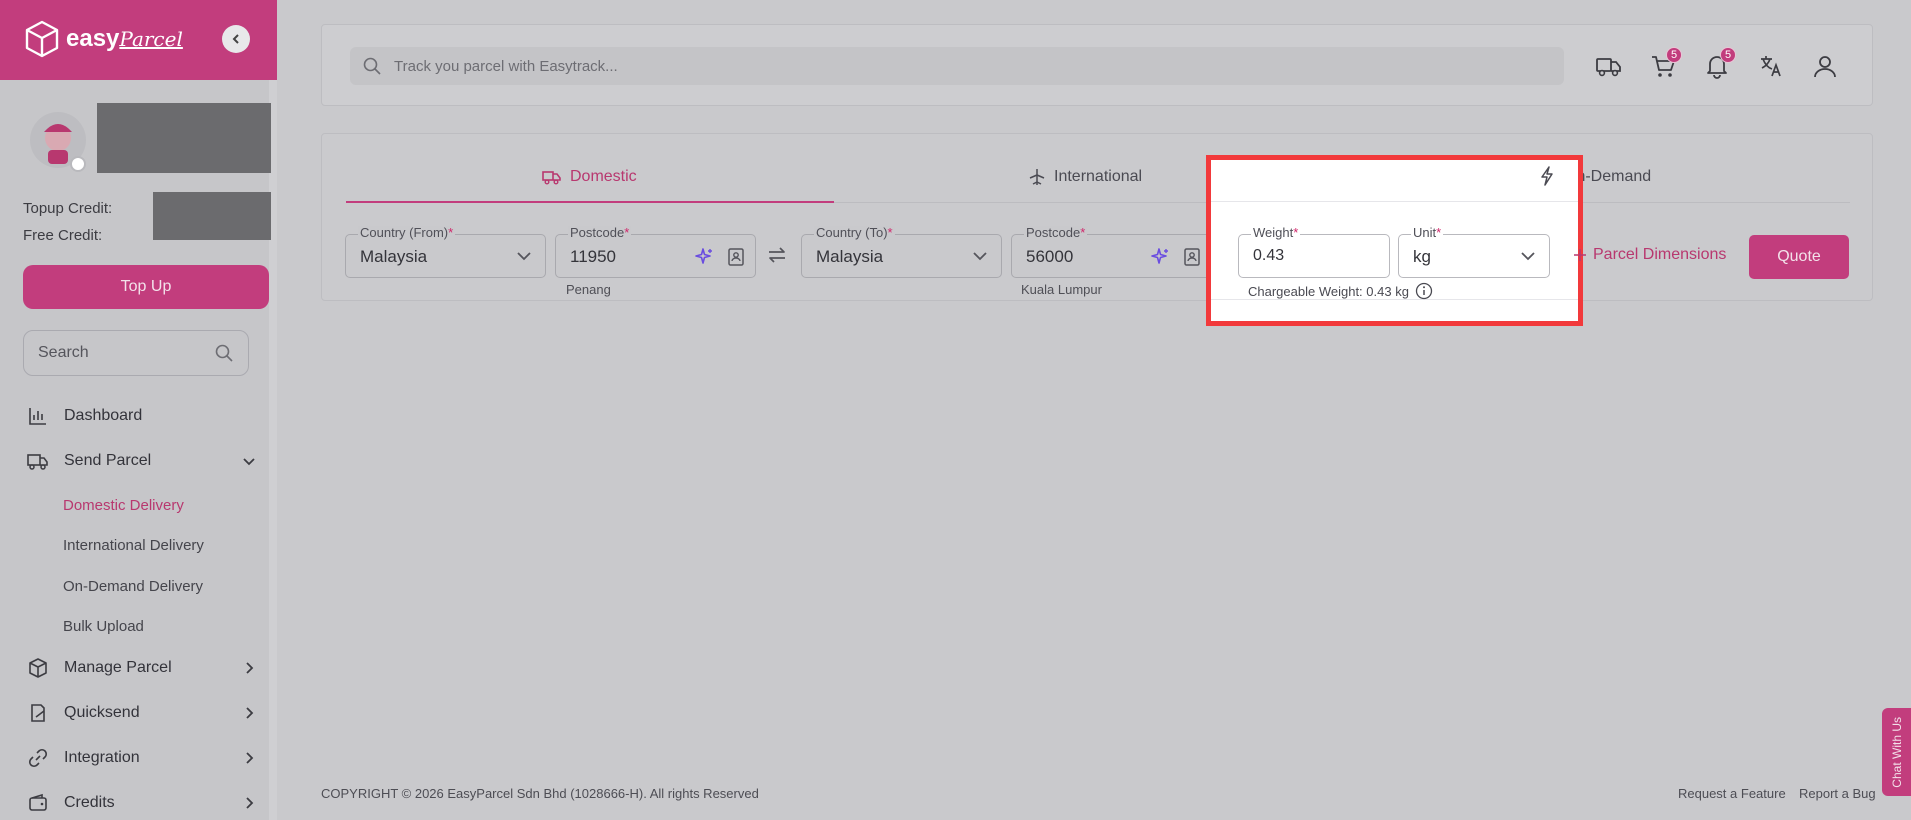 Image resolution: width=1911 pixels, height=820 pixels. I want to click on sidebar-collapse-button, so click(236, 39).